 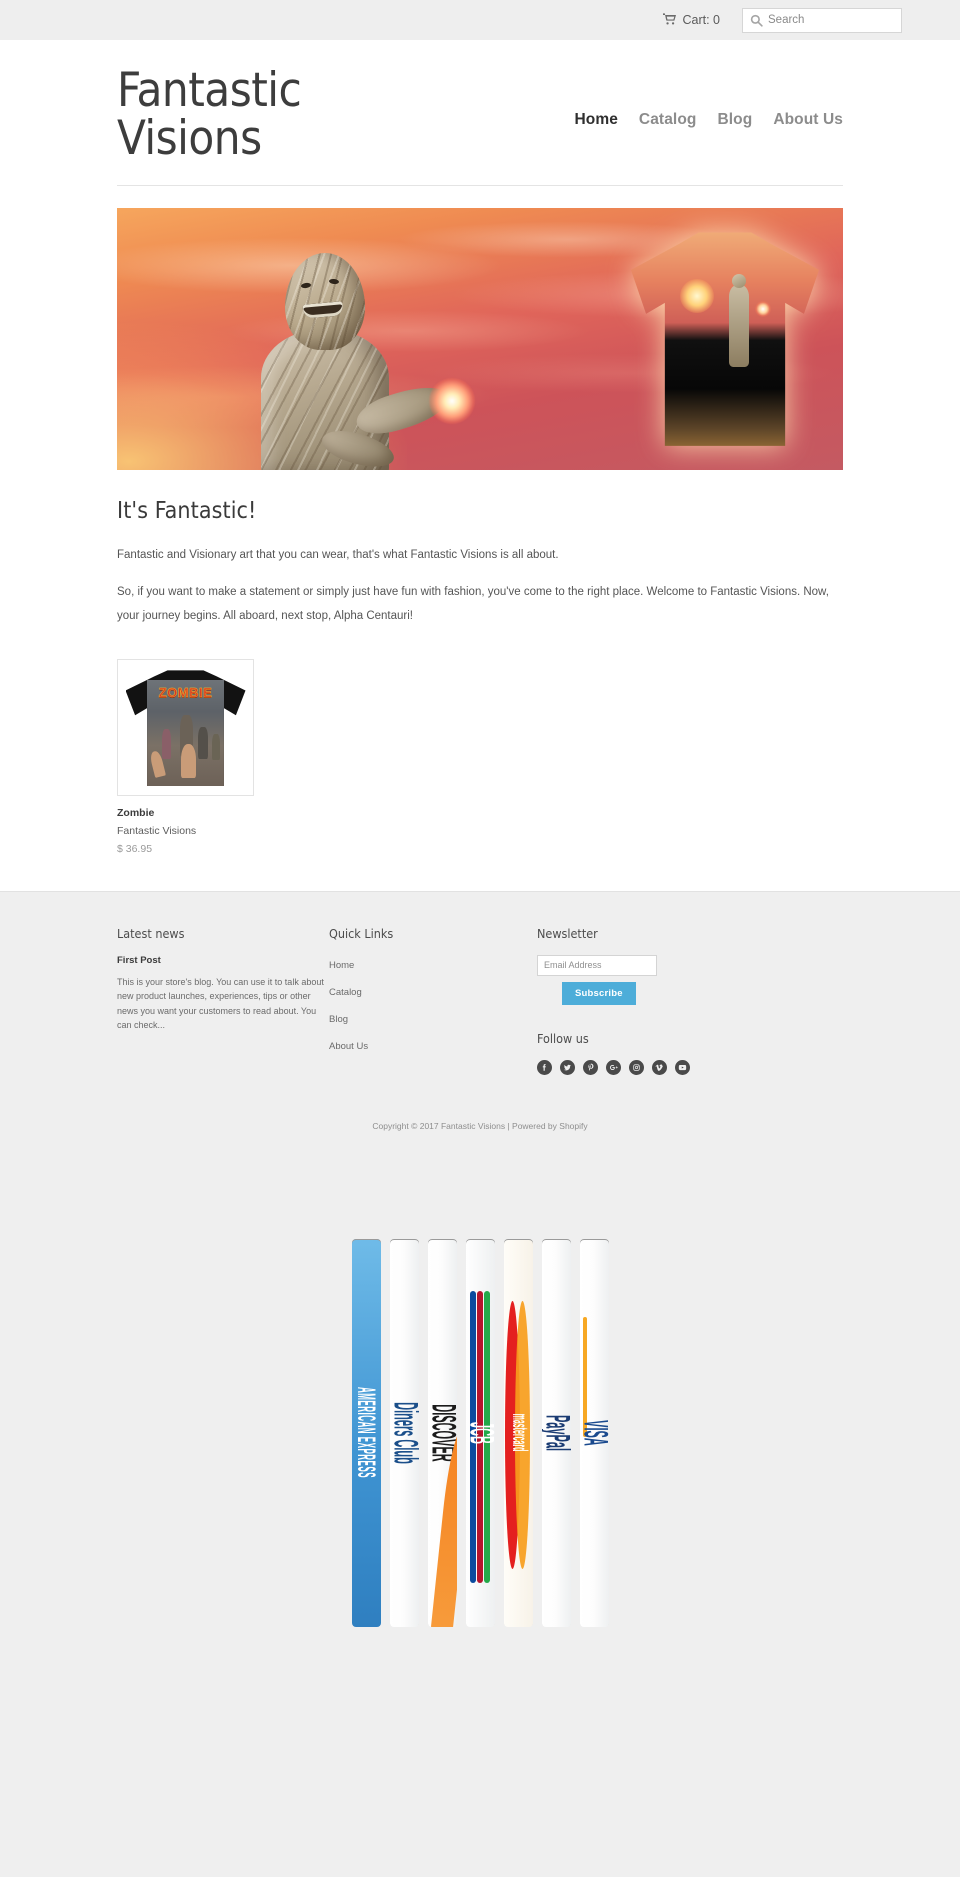 I want to click on pinterest-icon, so click(x=590, y=1067).